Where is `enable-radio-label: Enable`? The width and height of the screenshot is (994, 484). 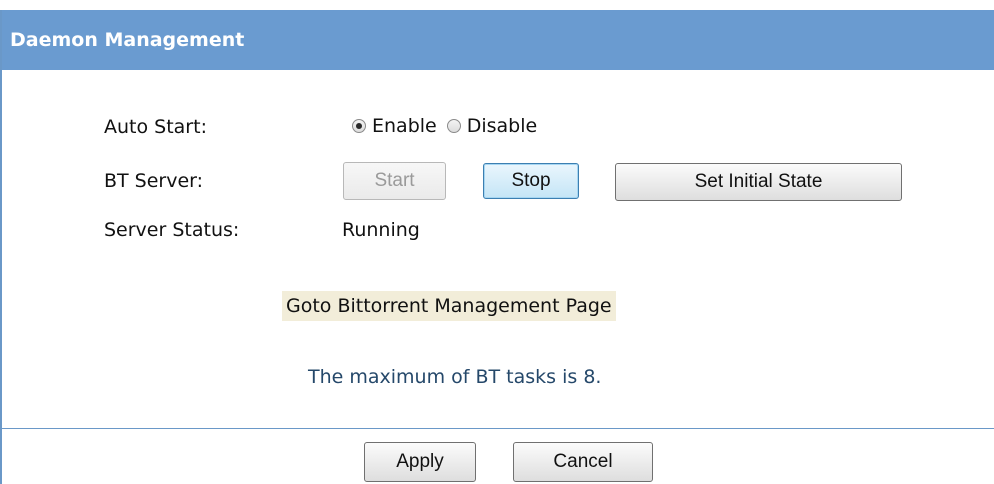
enable-radio-label: Enable is located at coordinates (404, 126).